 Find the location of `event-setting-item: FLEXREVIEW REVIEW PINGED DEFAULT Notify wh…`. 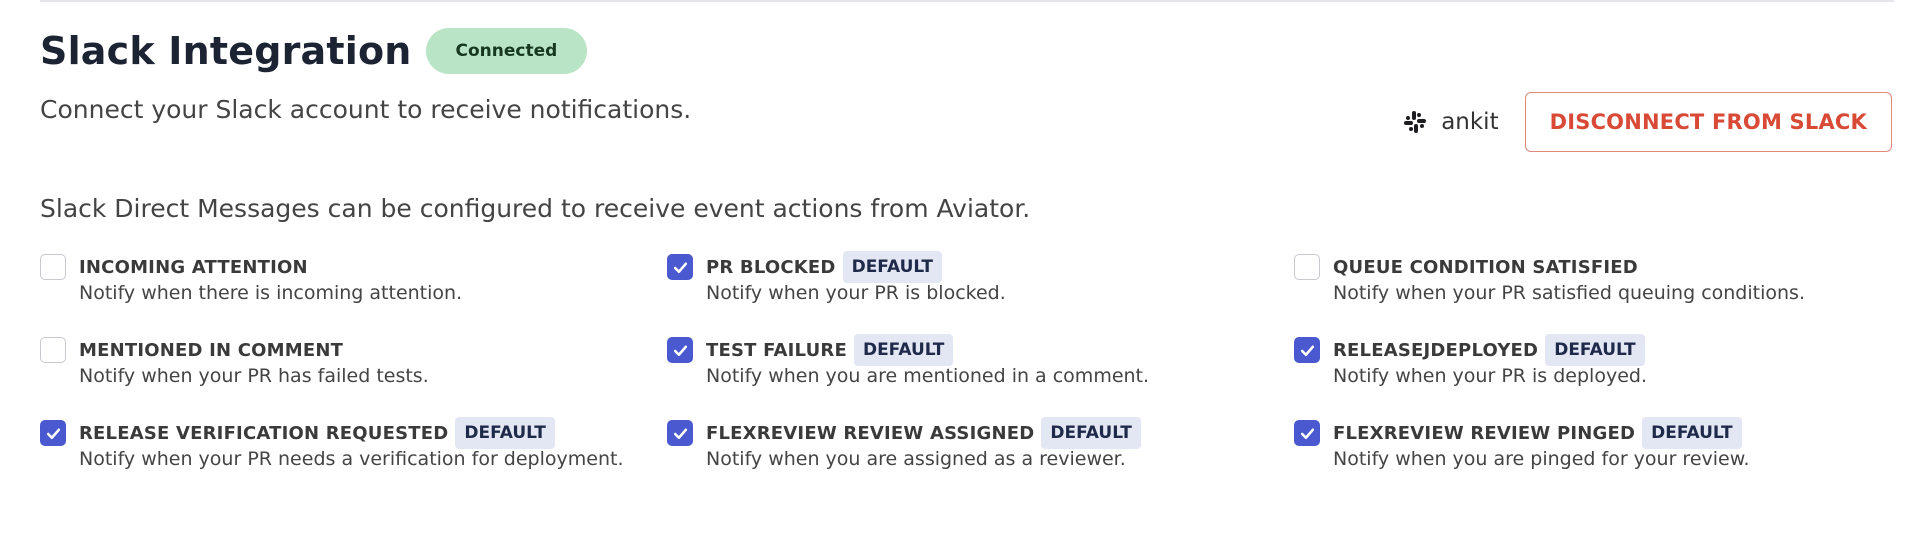

event-setting-item: FLEXREVIEW REVIEW PINGED DEFAULT Notify wh… is located at coordinates (1574, 443).